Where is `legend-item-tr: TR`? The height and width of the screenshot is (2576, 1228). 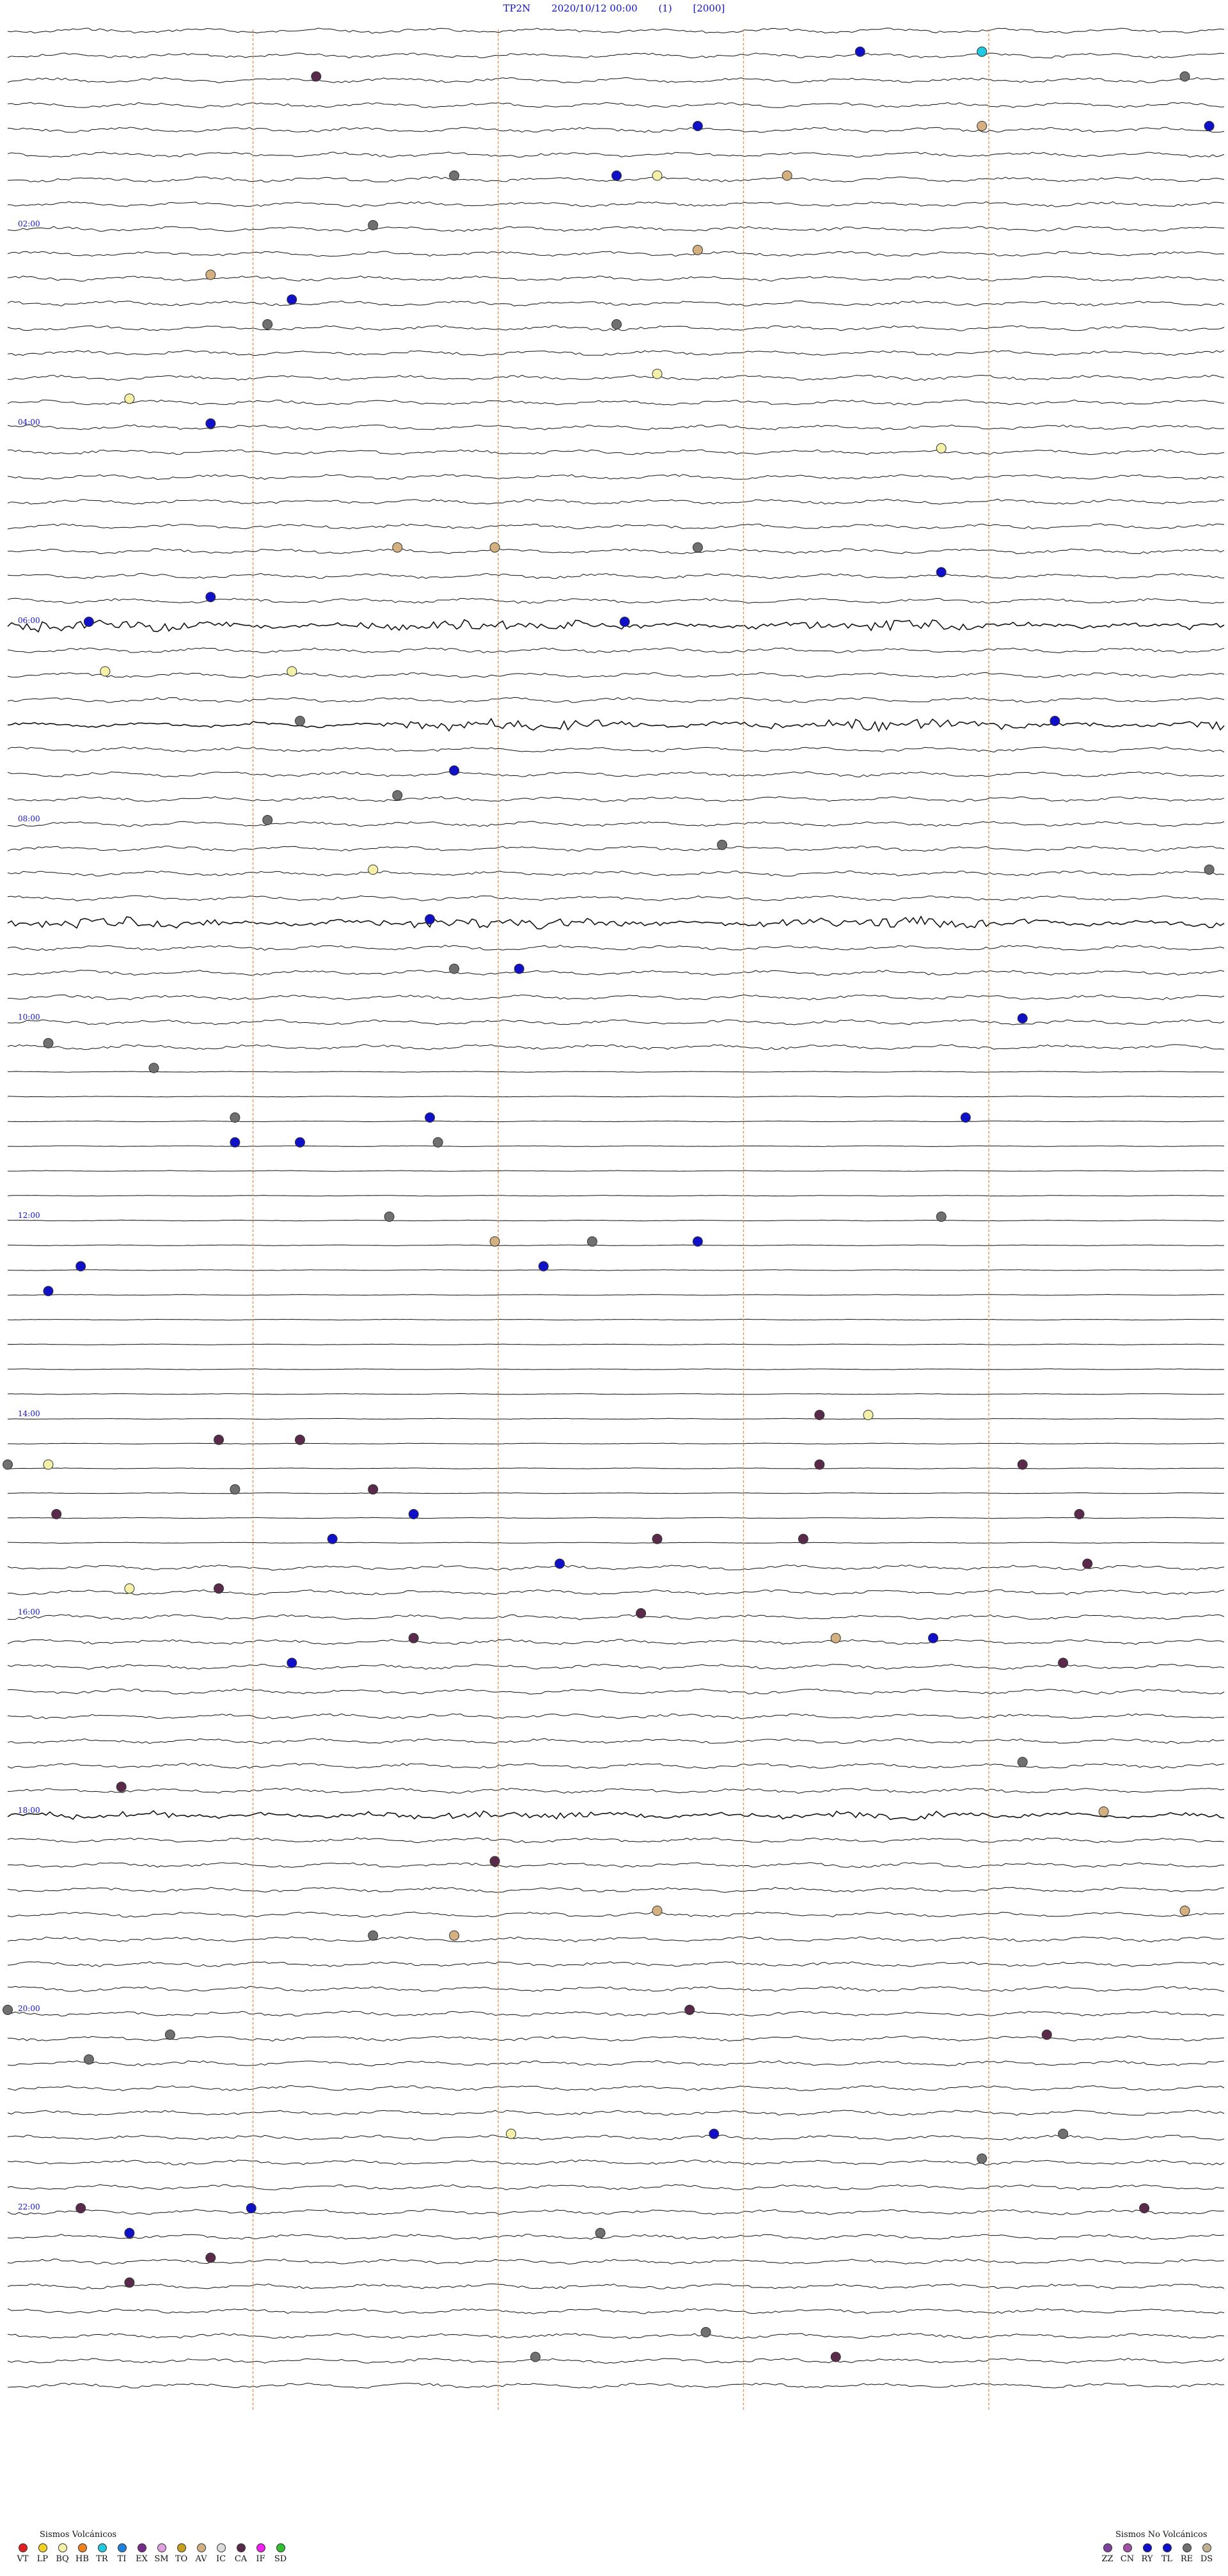
legend-item-tr: TR is located at coordinates (102, 2553).